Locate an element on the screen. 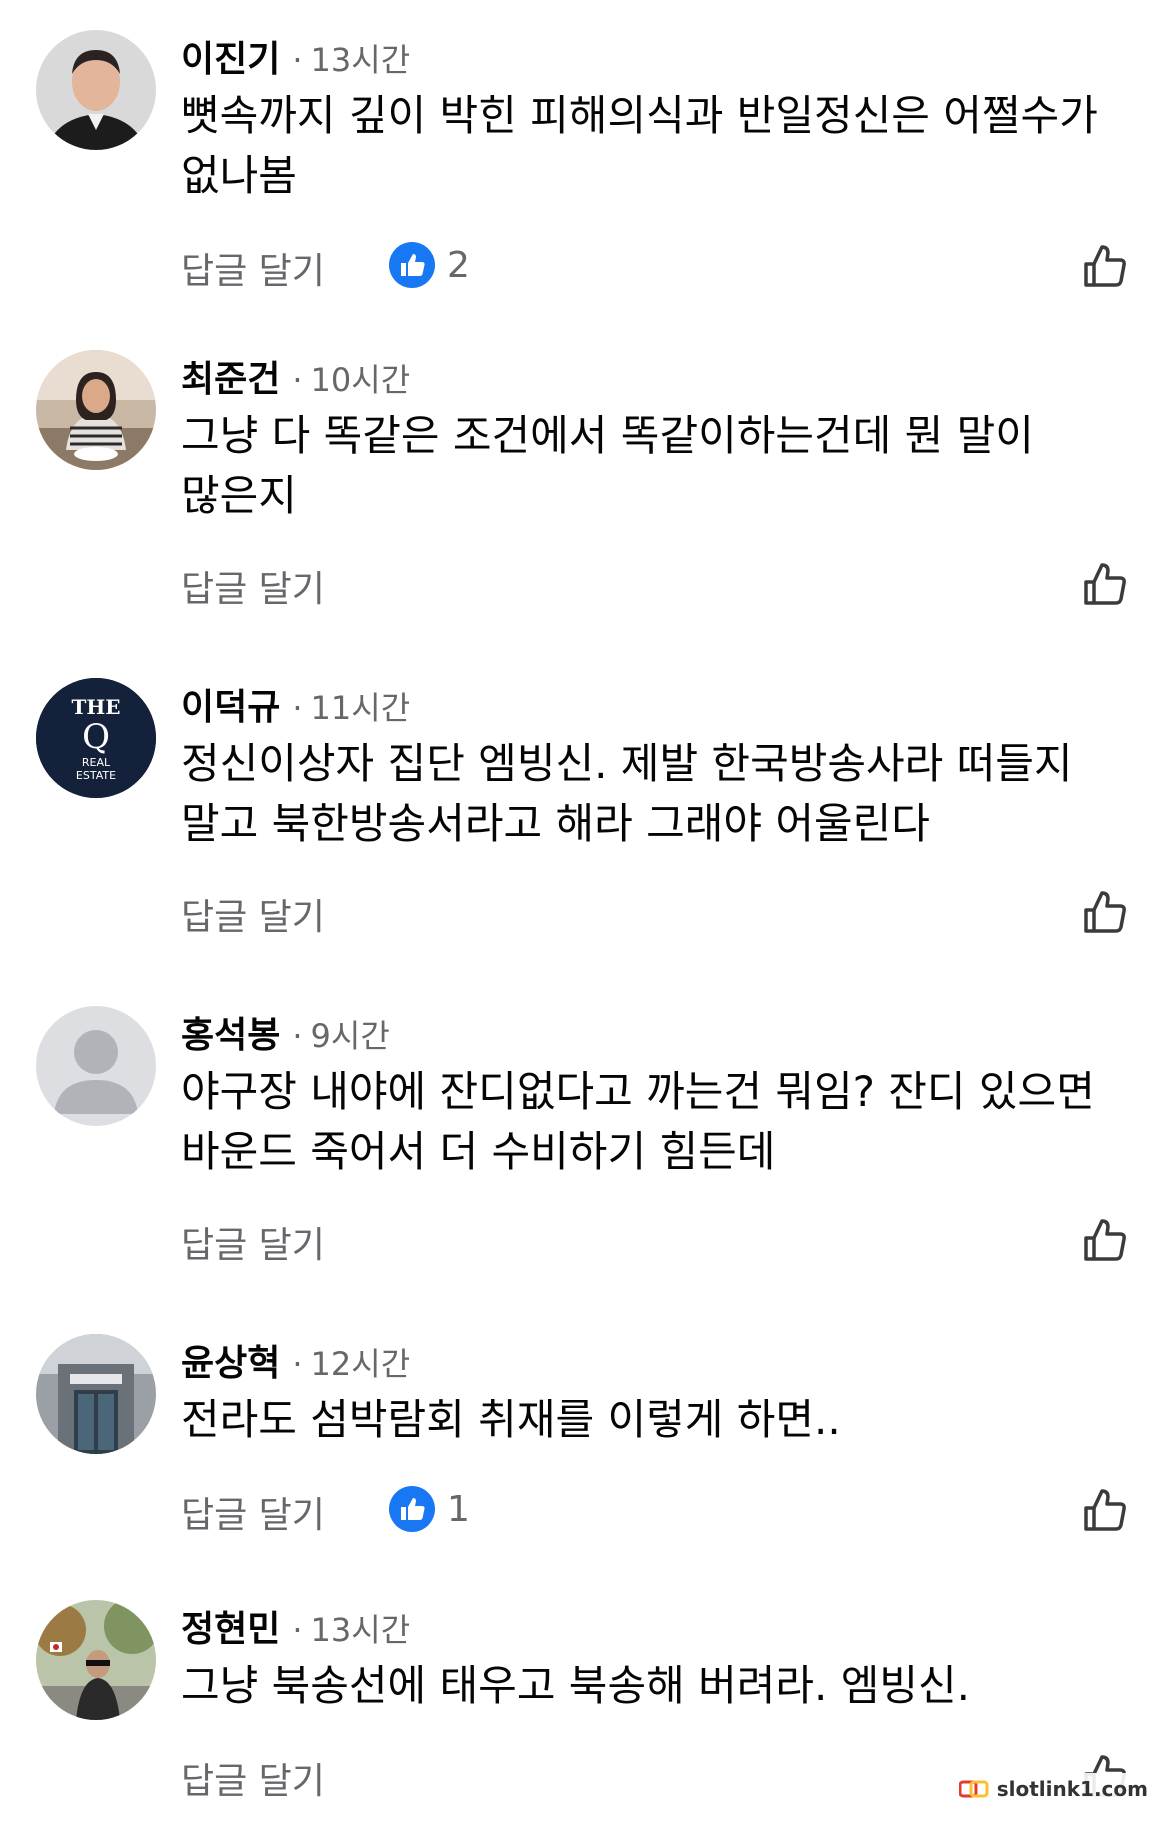 This screenshot has height=1823, width=1170. comment-timestamp: 10시간 is located at coordinates (361, 378).